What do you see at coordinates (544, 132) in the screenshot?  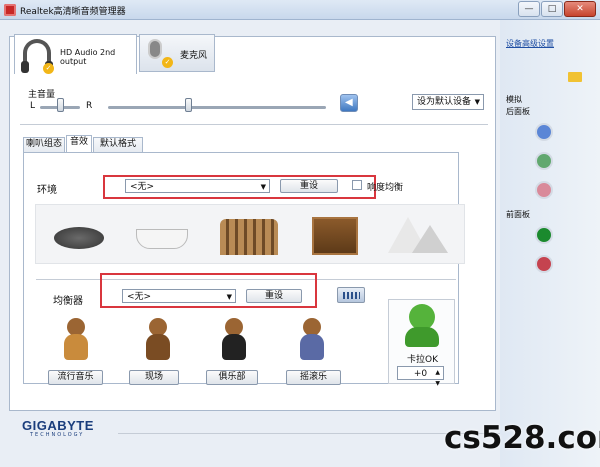 I see `rear-blue-jack` at bounding box center [544, 132].